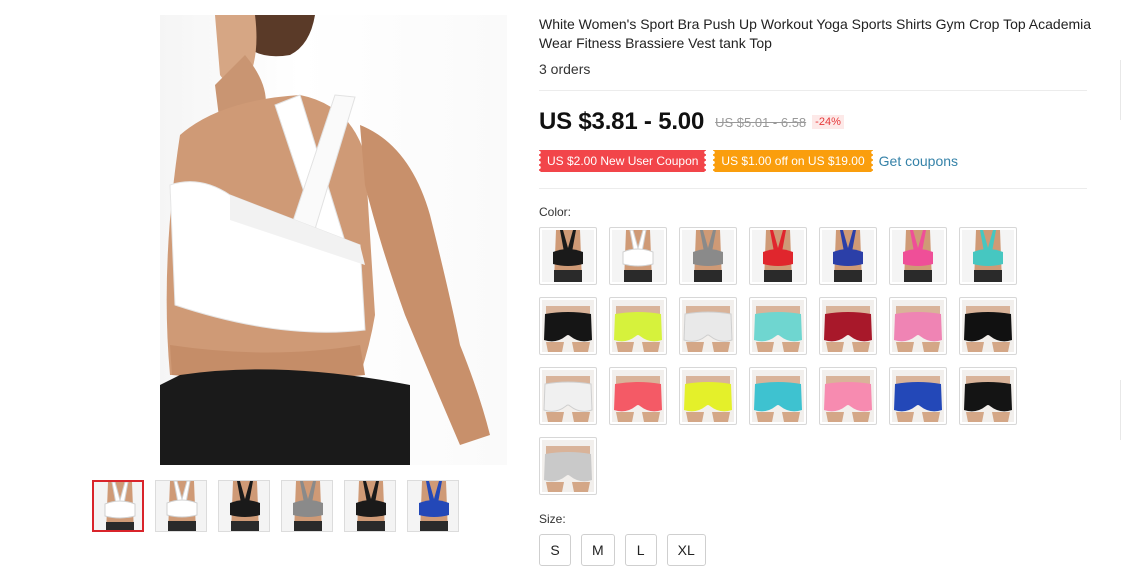 This screenshot has height=580, width=1124. What do you see at coordinates (622, 161) in the screenshot?
I see `new-user-coupon: US $2.00 New User Coupon` at bounding box center [622, 161].